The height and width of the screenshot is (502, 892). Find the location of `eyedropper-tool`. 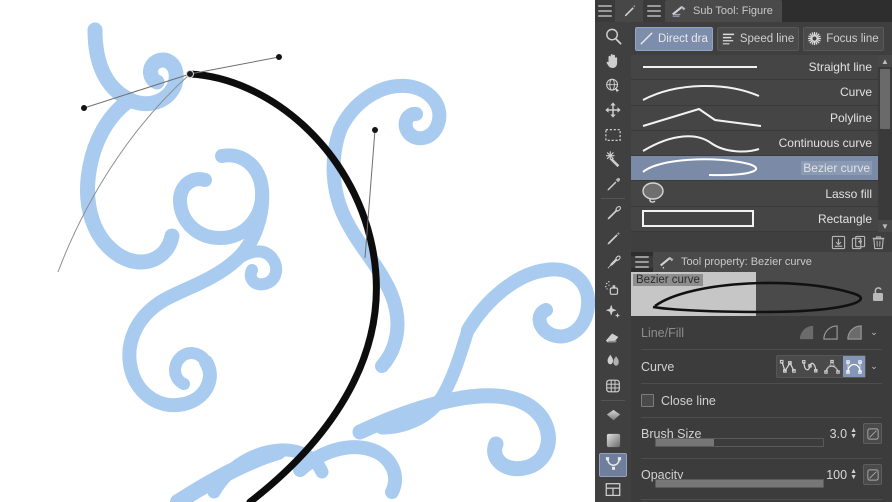

eyedropper-tool is located at coordinates (613, 184).